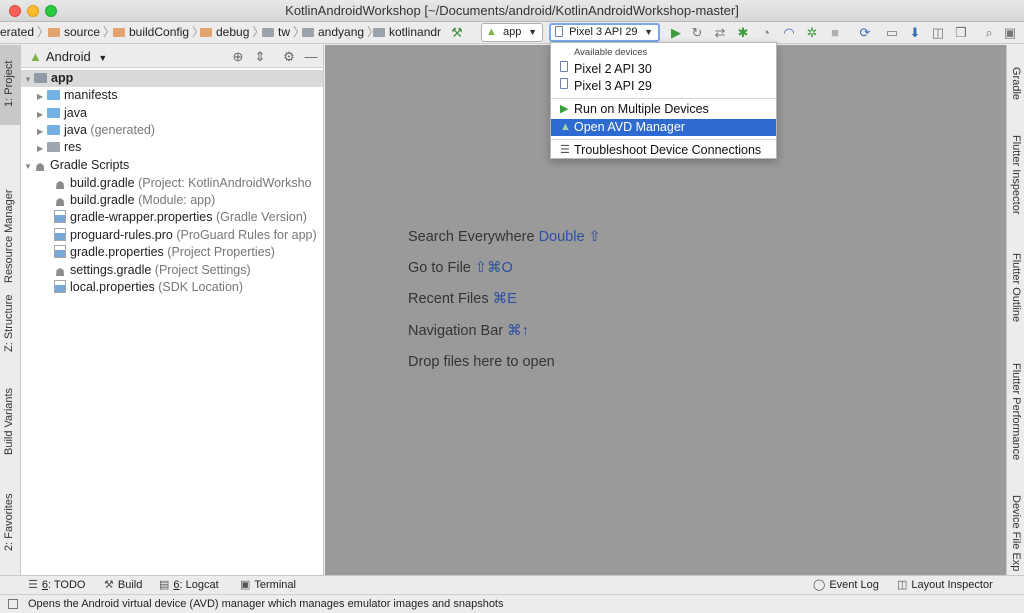 Image resolution: width=1024 pixels, height=613 pixels. Describe the element at coordinates (158, 33) in the screenshot. I see `breadcrumb-item: buildConfig 〉` at that location.